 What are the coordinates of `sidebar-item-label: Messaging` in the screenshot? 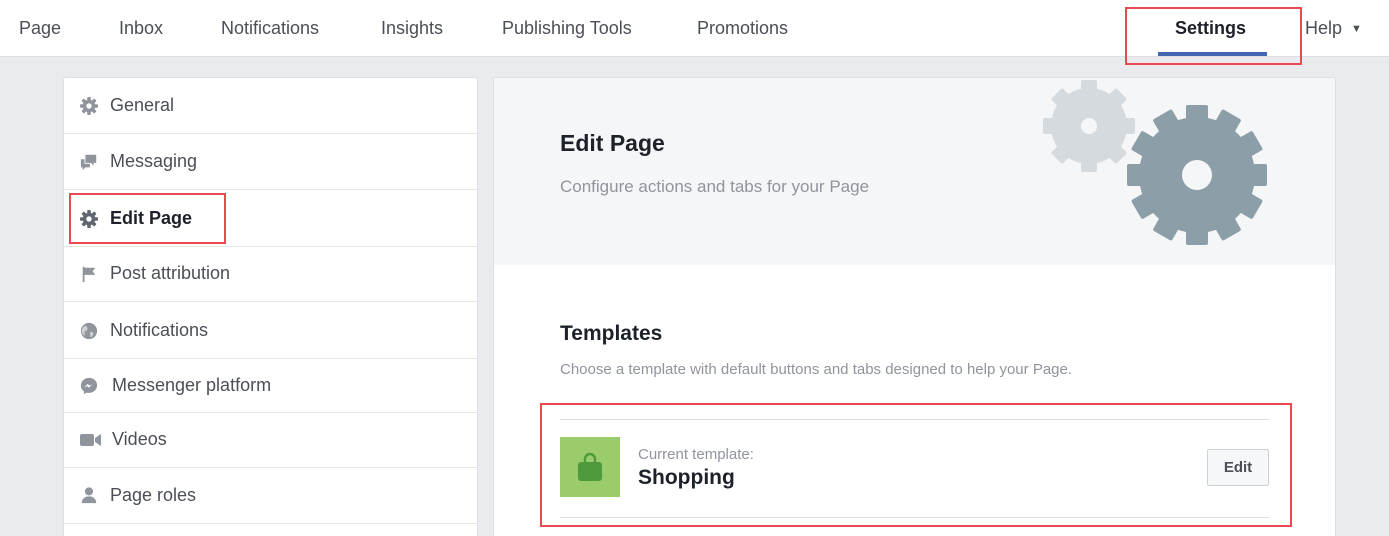 It's located at (154, 161).